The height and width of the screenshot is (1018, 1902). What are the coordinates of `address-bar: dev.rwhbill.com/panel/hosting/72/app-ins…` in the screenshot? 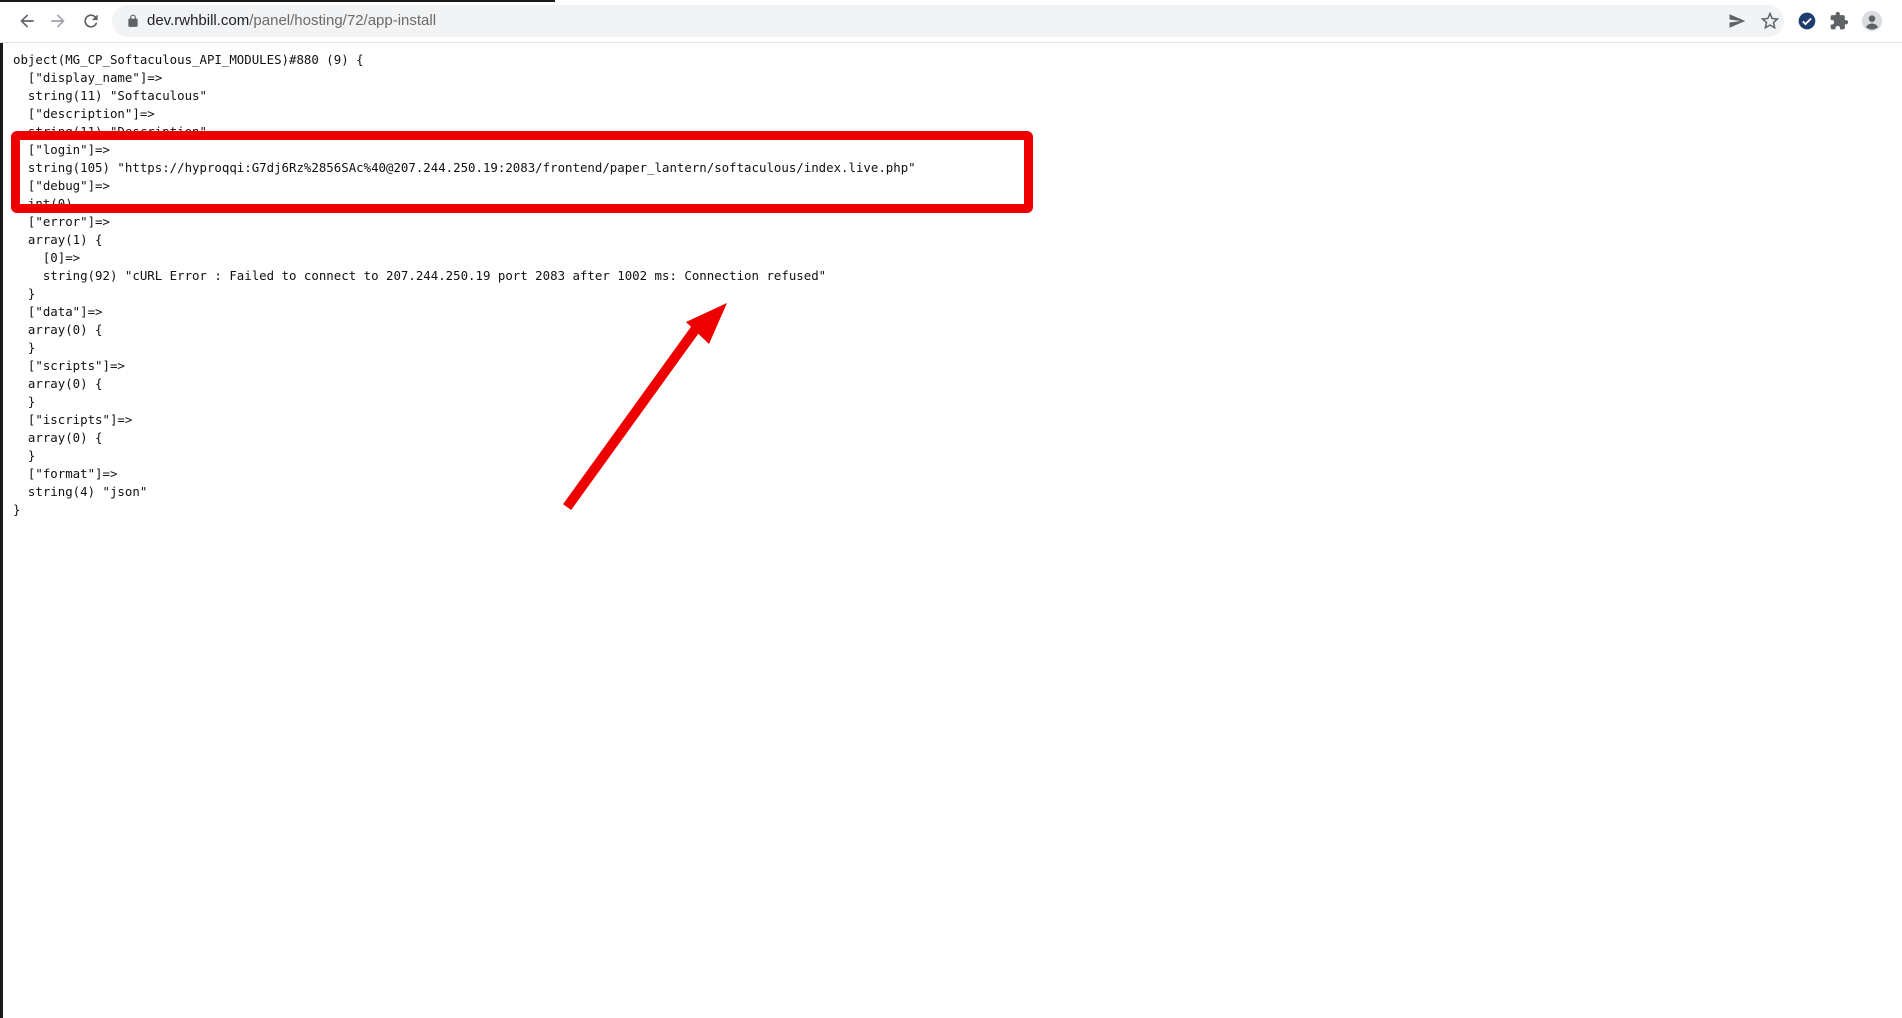 It's located at (948, 21).